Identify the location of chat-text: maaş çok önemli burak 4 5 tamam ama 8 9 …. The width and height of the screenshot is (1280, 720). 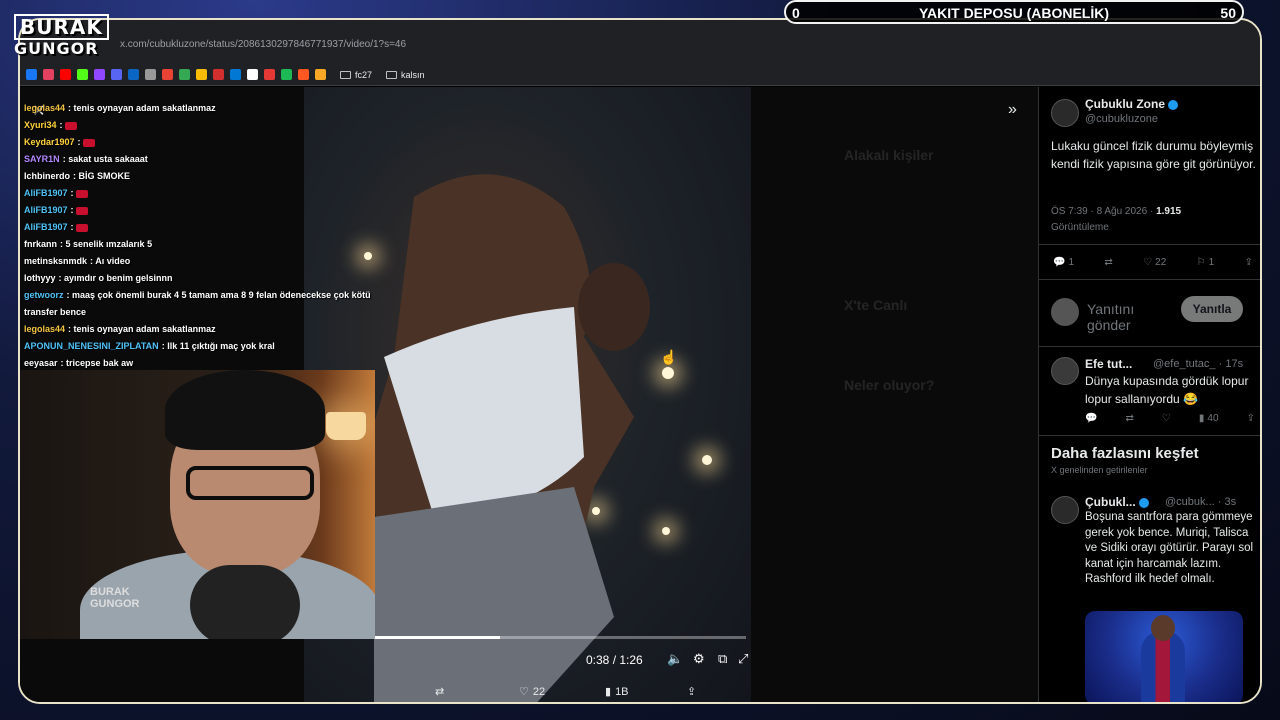
(221, 295).